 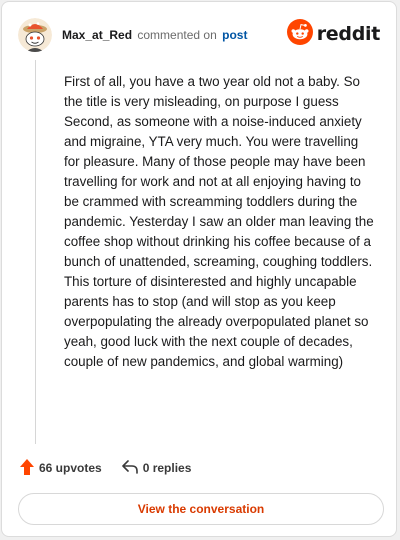 I want to click on reddit-brand: reddit, so click(x=333, y=34).